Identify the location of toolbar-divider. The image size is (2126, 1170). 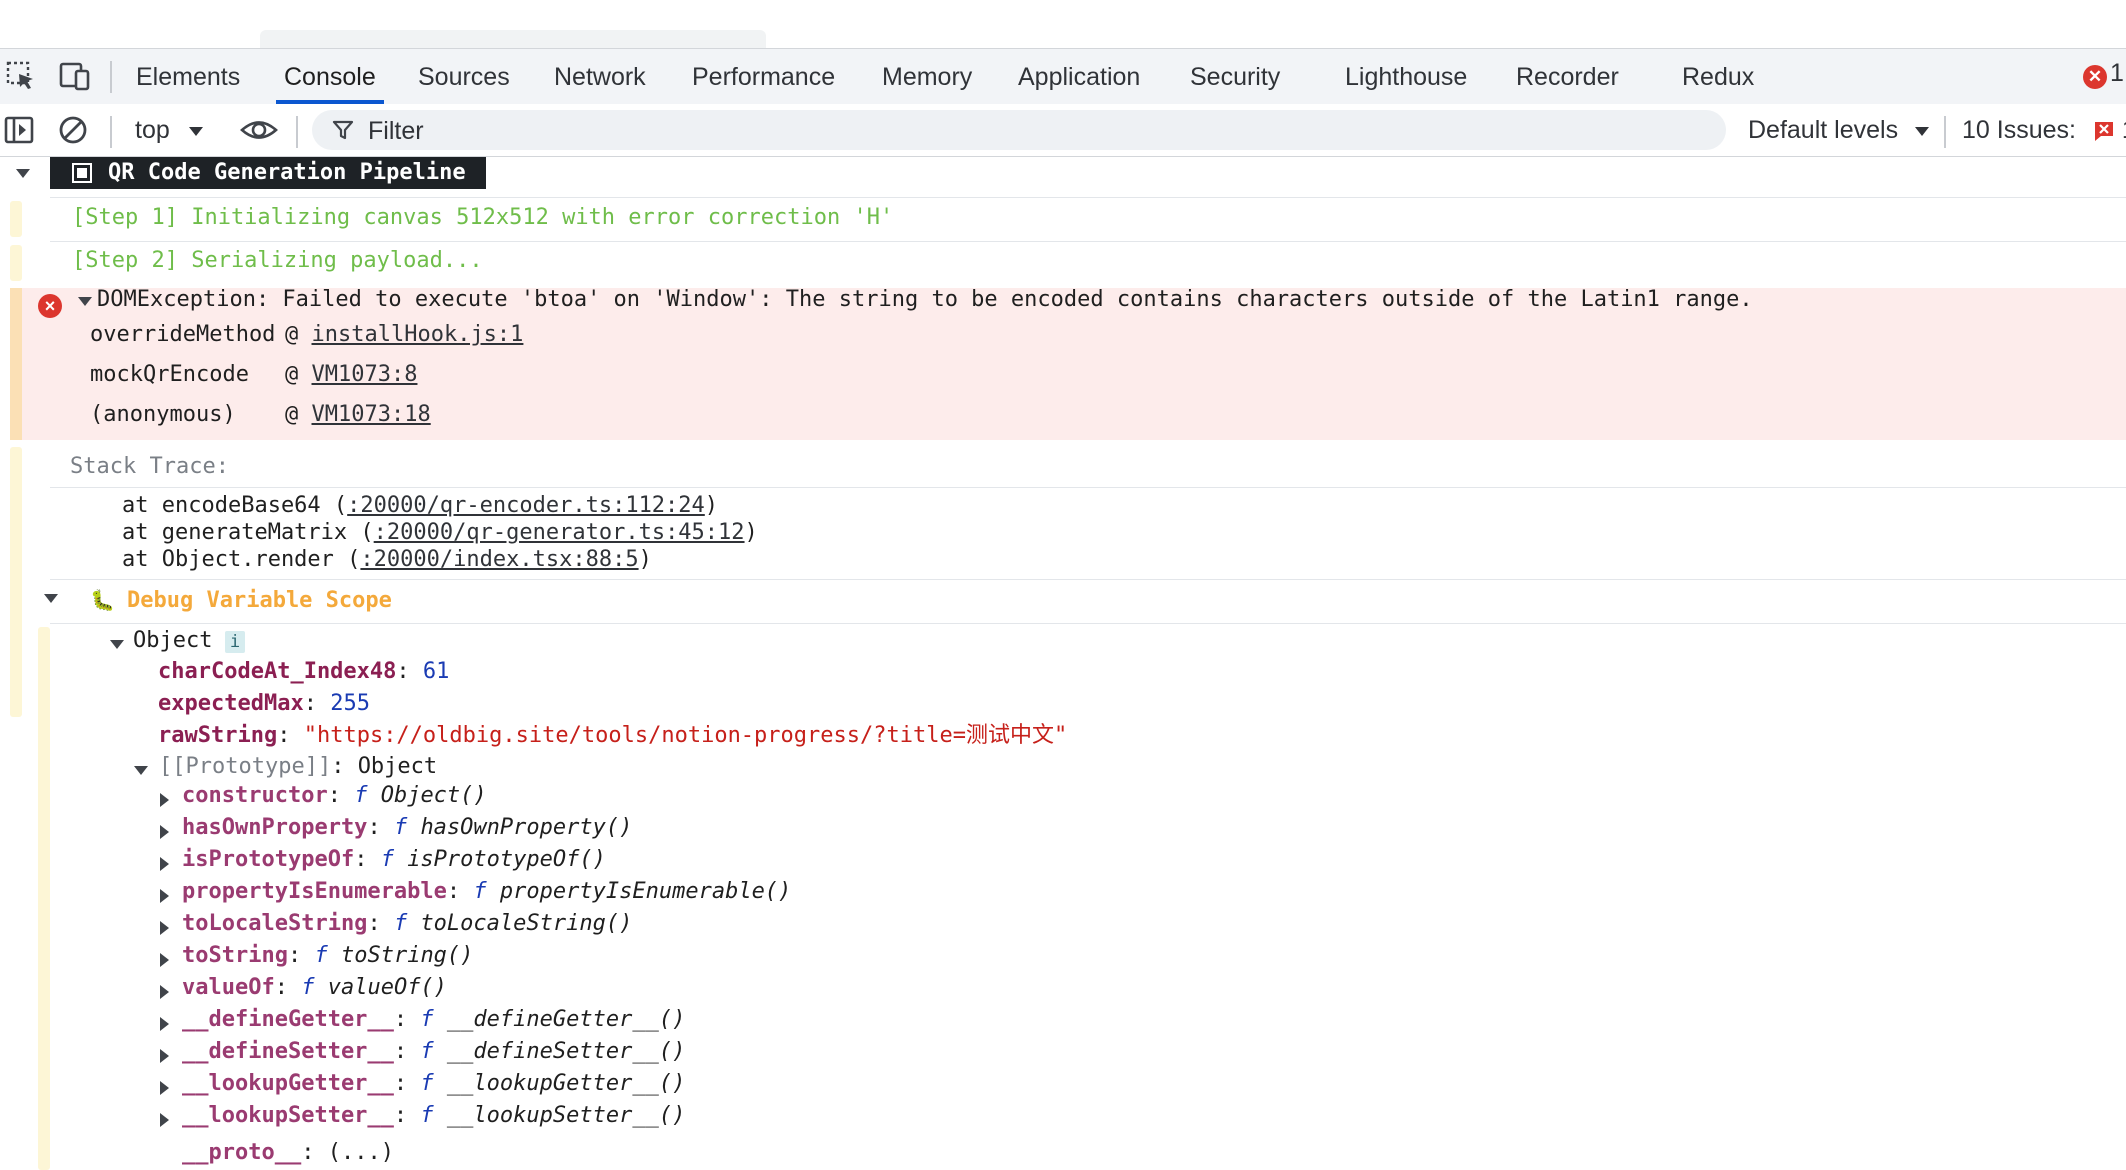
(1945, 132).